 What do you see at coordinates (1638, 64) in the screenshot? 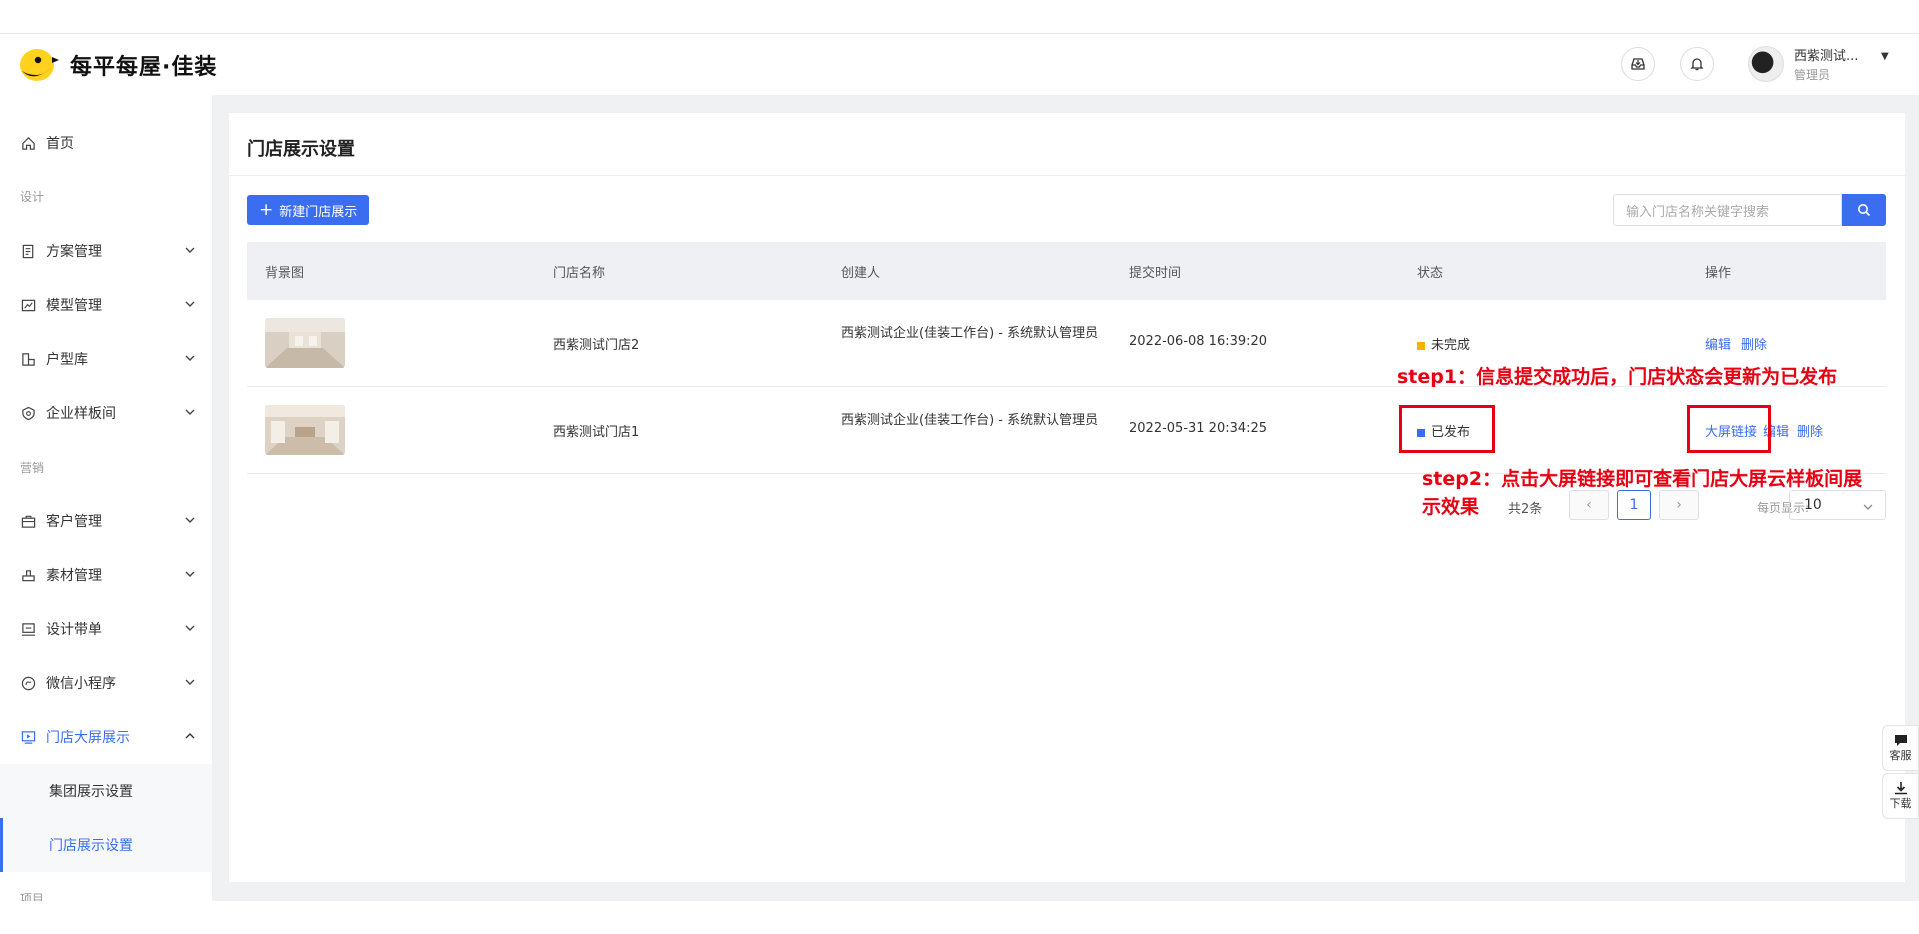
I see `inbox-icon` at bounding box center [1638, 64].